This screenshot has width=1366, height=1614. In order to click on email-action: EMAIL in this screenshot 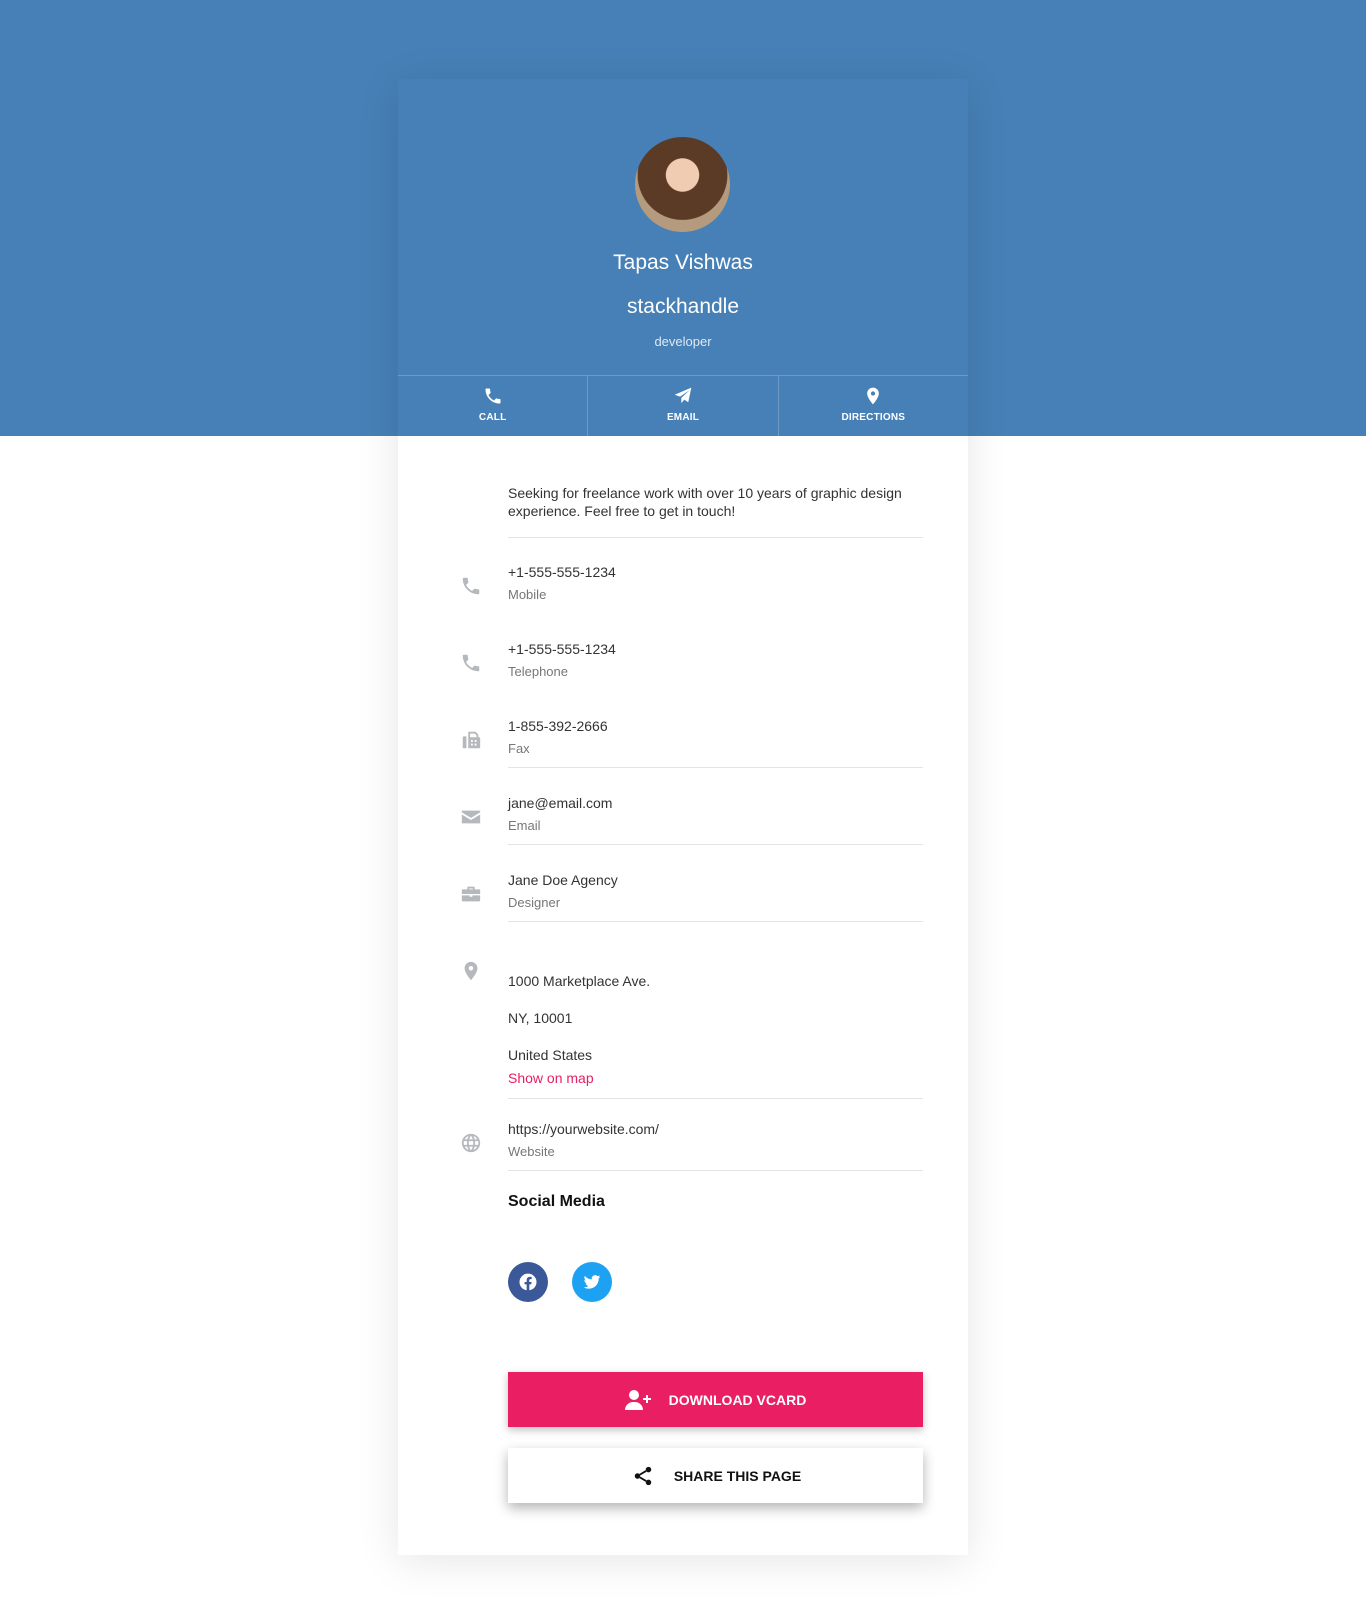, I will do `click(682, 406)`.